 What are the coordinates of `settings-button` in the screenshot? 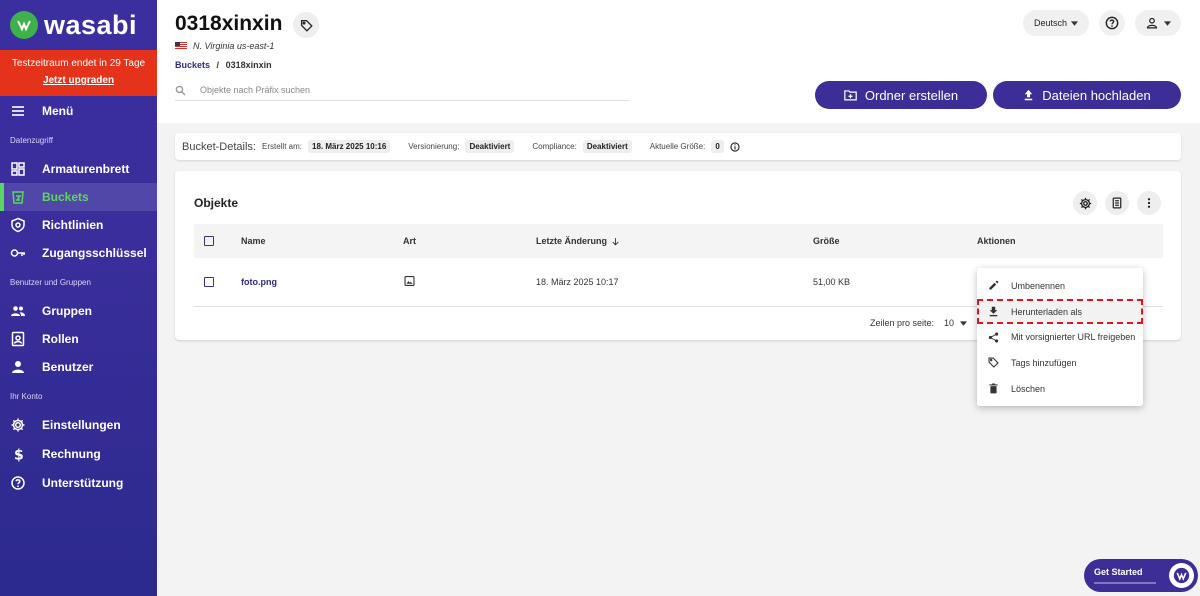 It's located at (1085, 203).